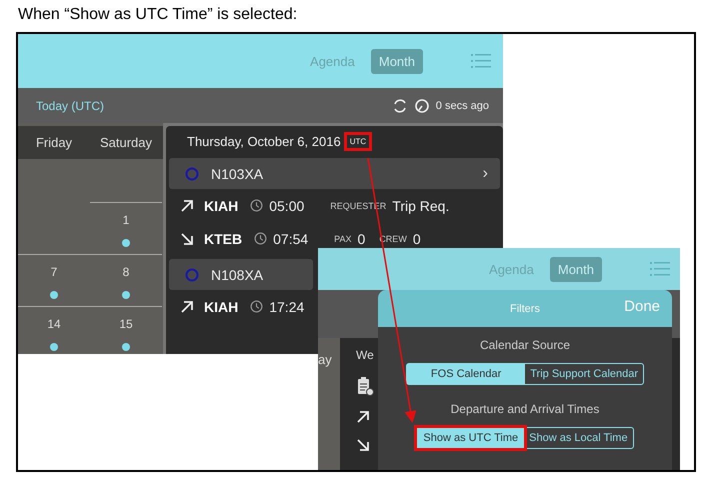 The height and width of the screenshot is (489, 704). What do you see at coordinates (466, 374) in the screenshot?
I see `segment-option: FOS Calendar` at bounding box center [466, 374].